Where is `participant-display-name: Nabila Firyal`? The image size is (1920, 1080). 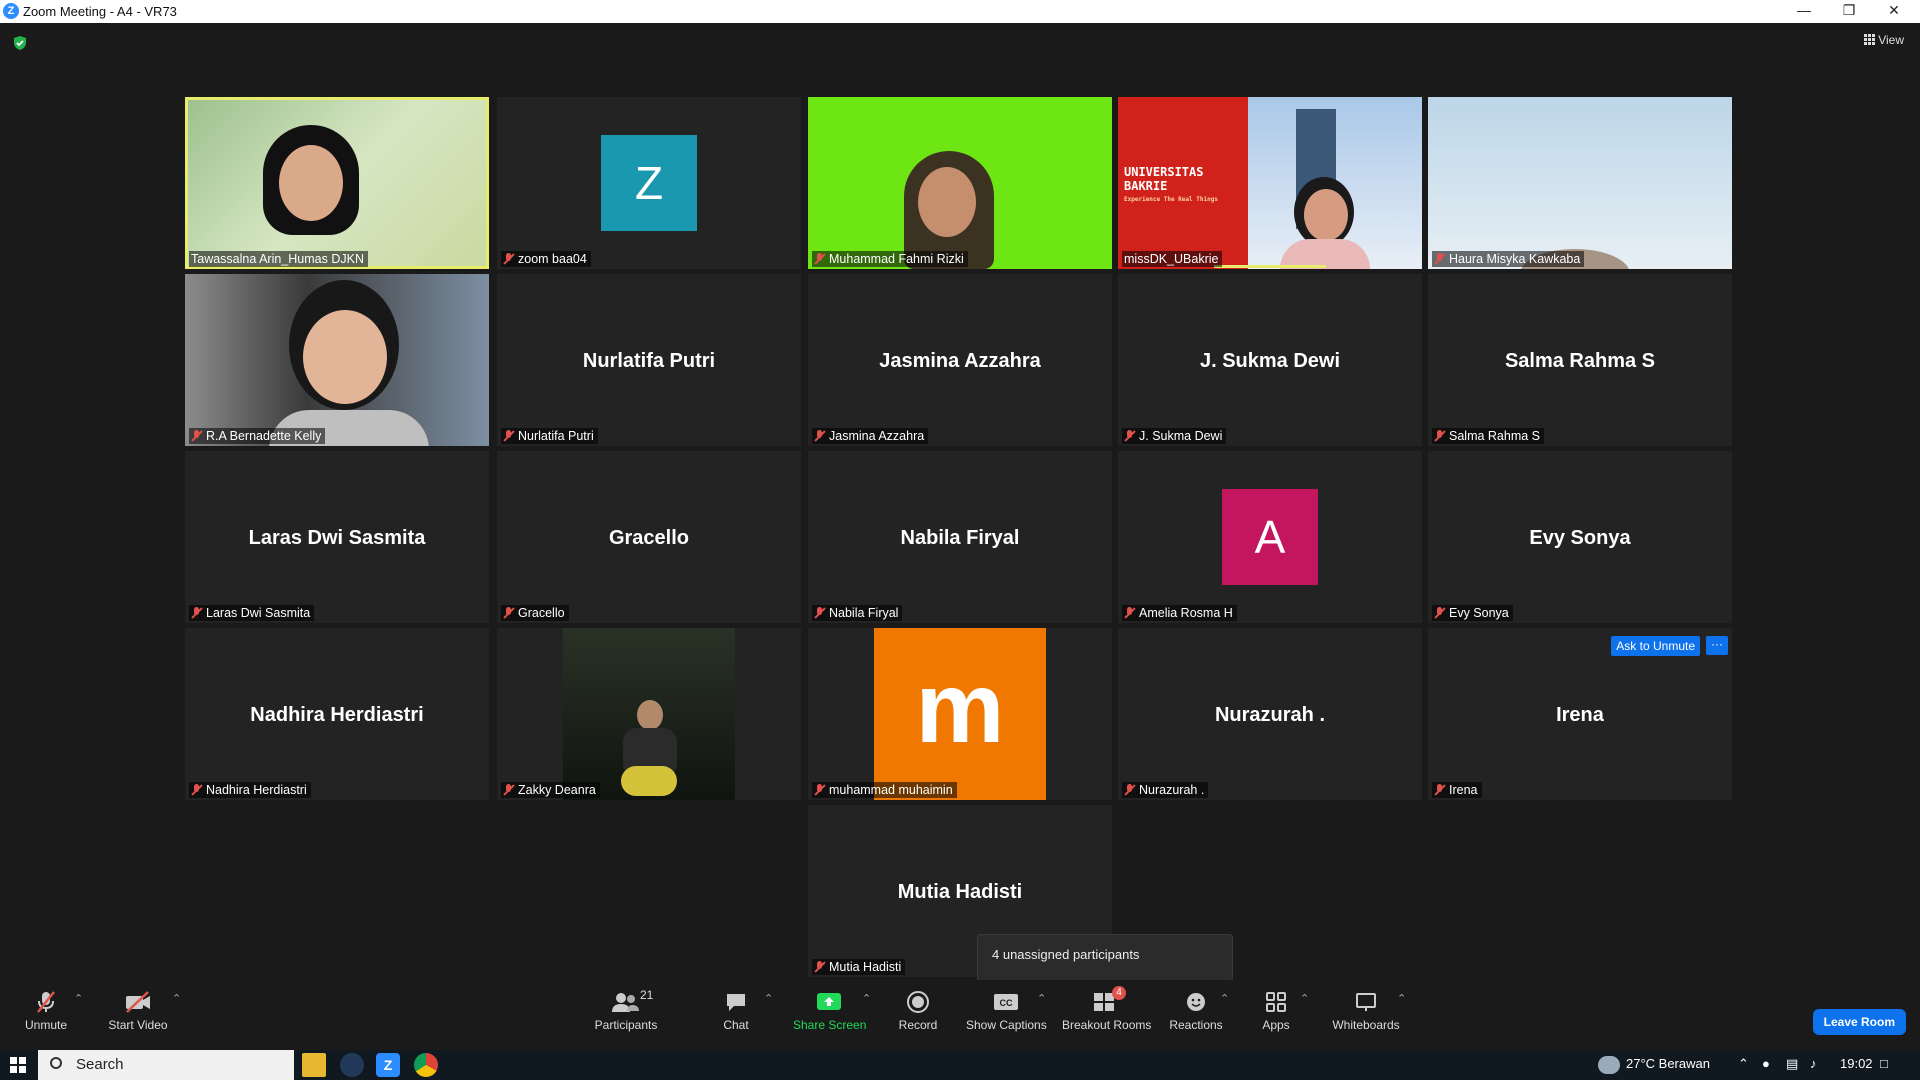 participant-display-name: Nabila Firyal is located at coordinates (960, 538).